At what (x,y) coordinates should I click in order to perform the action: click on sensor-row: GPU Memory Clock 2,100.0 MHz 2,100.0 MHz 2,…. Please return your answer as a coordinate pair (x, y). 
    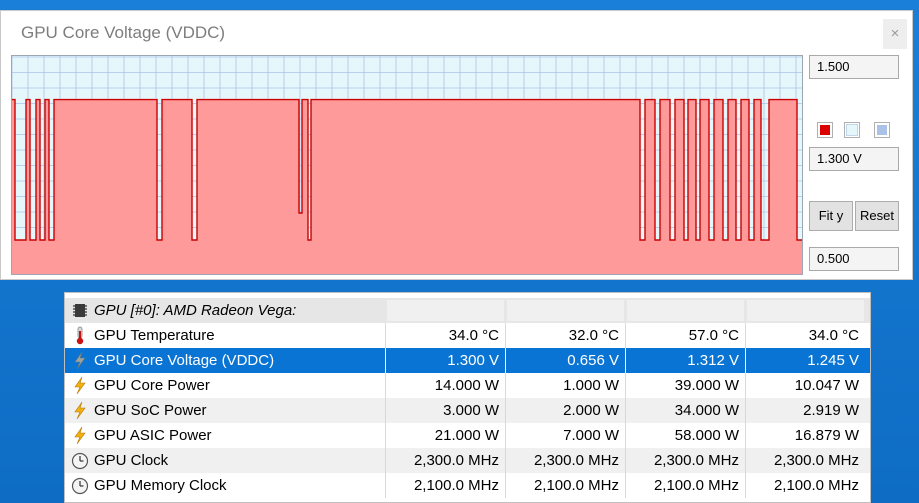
    Looking at the image, I should click on (467, 485).